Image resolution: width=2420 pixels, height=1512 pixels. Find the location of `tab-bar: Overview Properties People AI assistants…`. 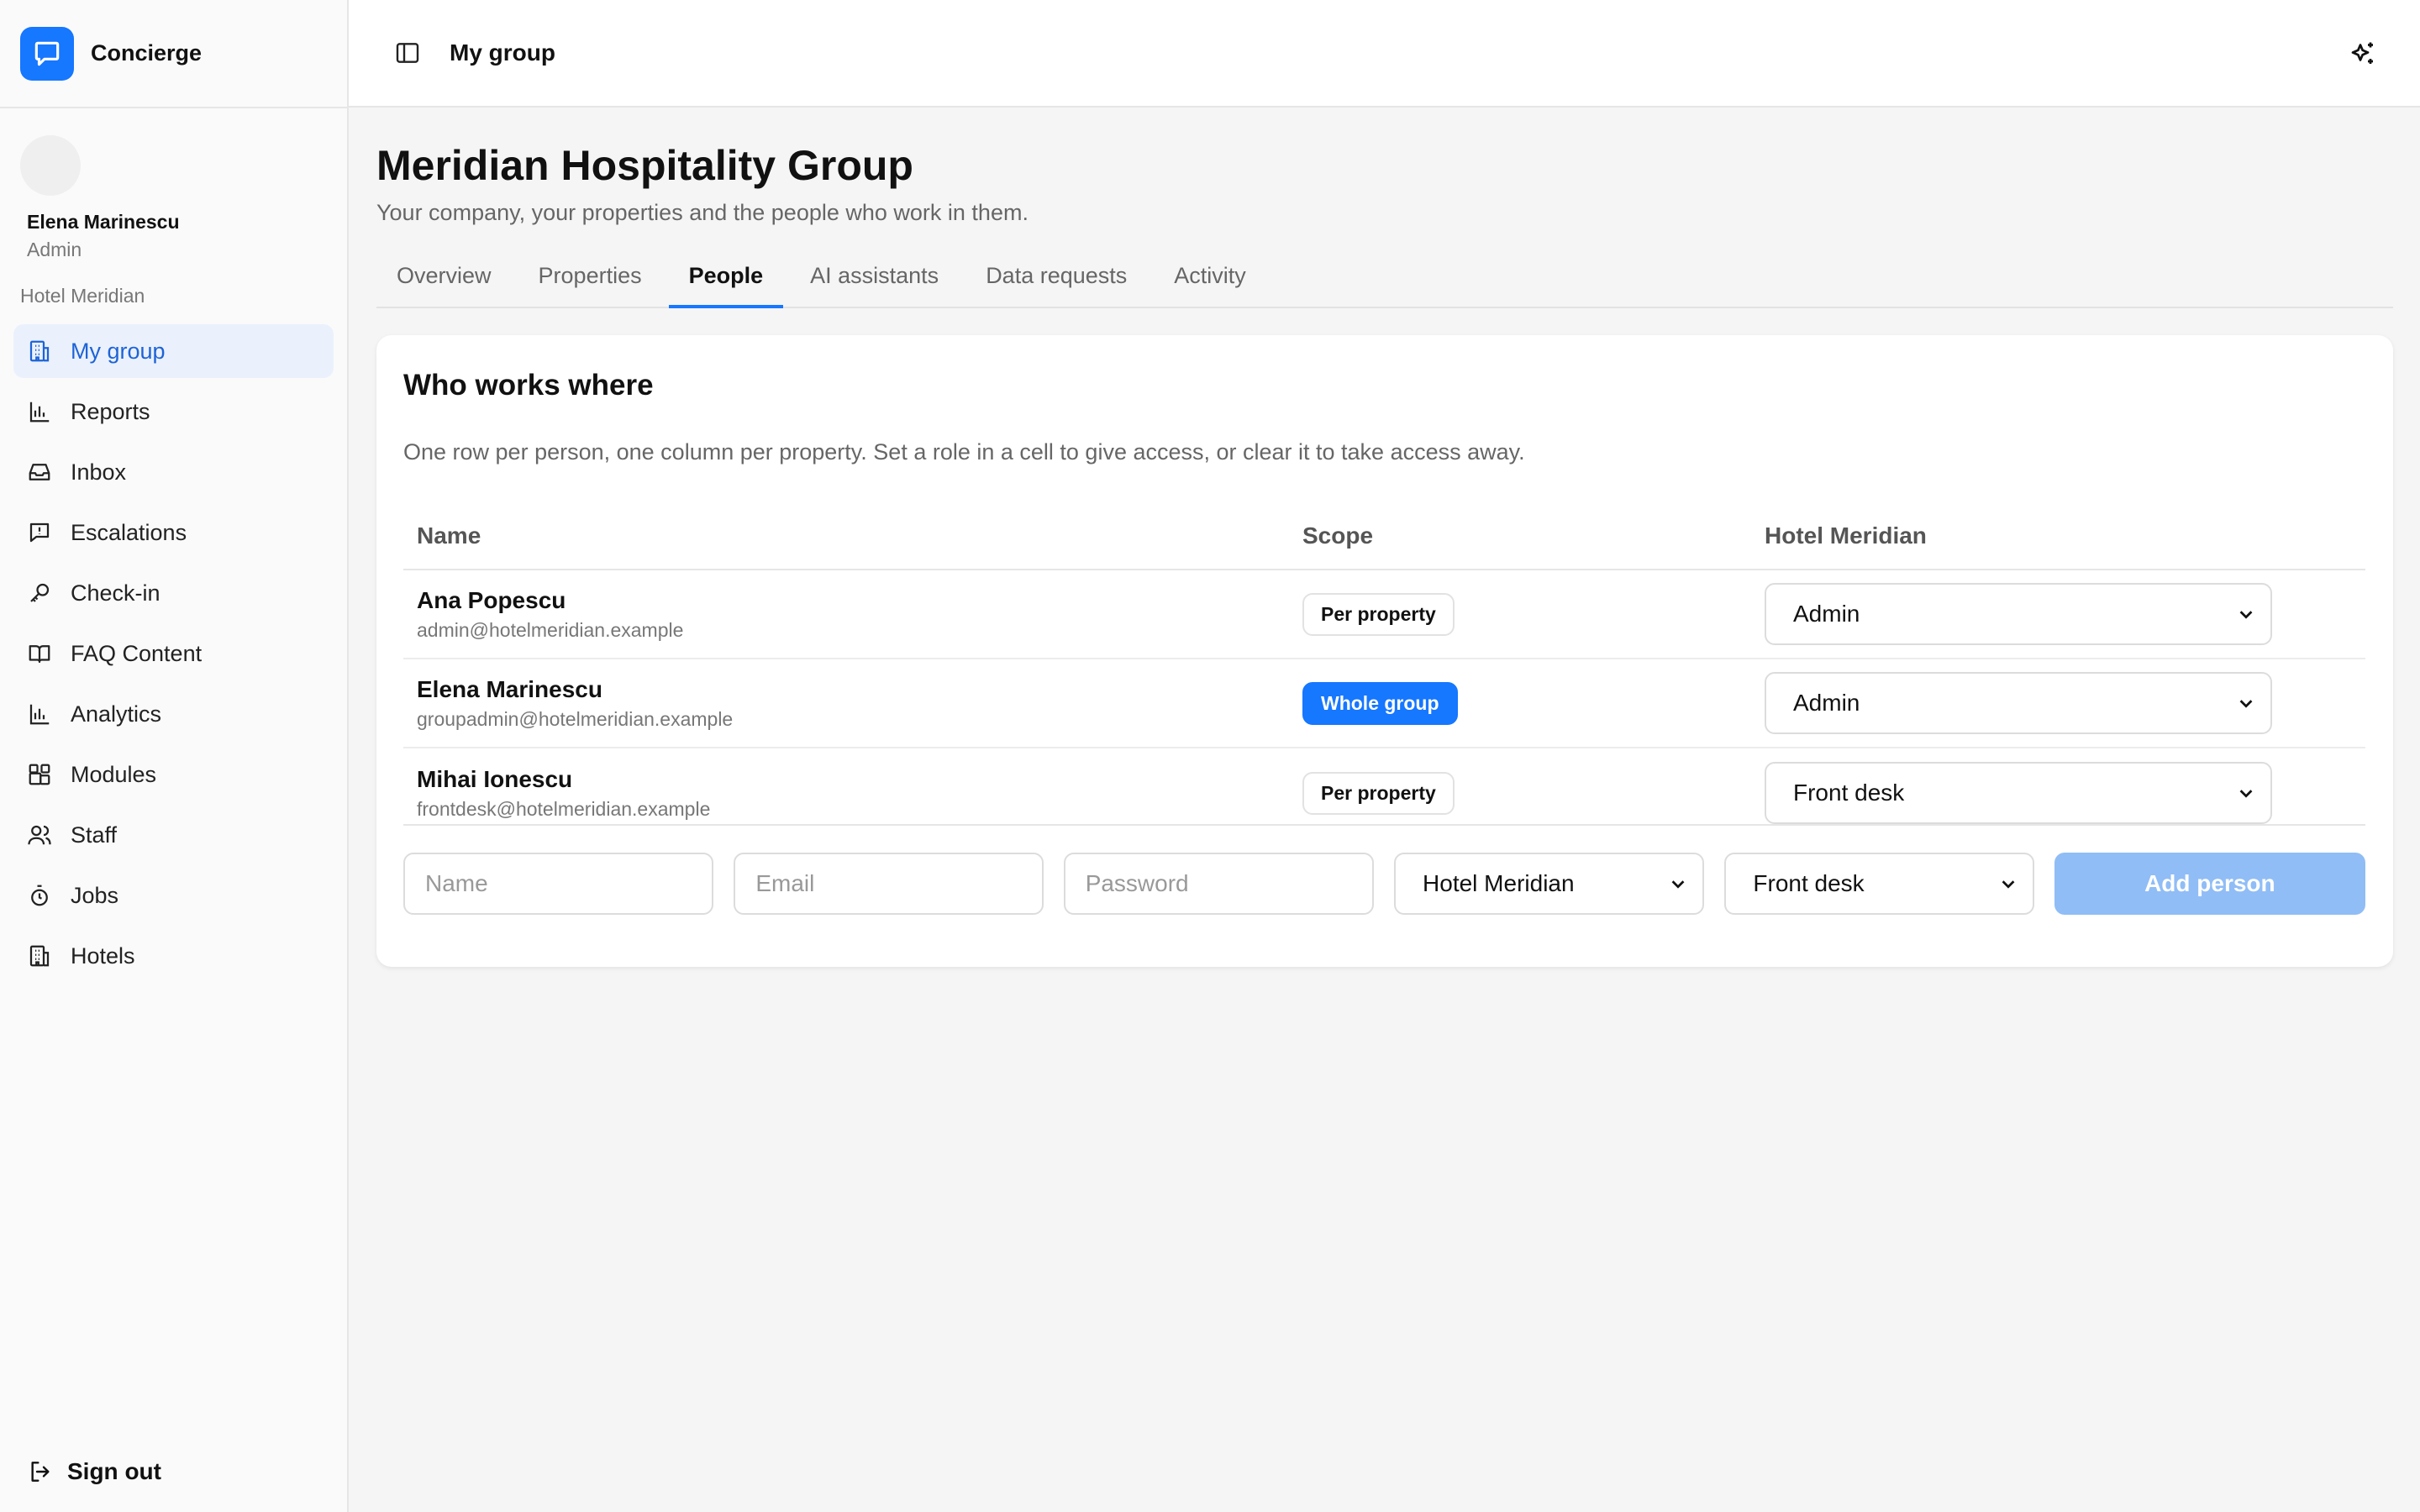

tab-bar: Overview Properties People AI assistants… is located at coordinates (1384, 281).